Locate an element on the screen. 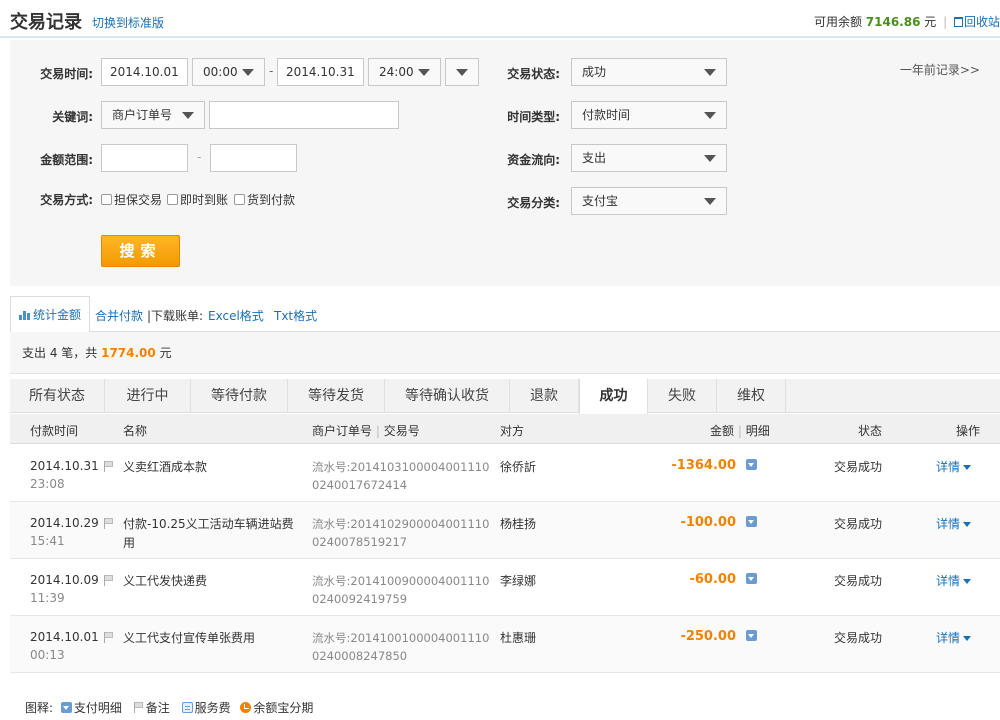 This screenshot has width=1000, height=720. summary-amount: 1774.00 is located at coordinates (128, 353).